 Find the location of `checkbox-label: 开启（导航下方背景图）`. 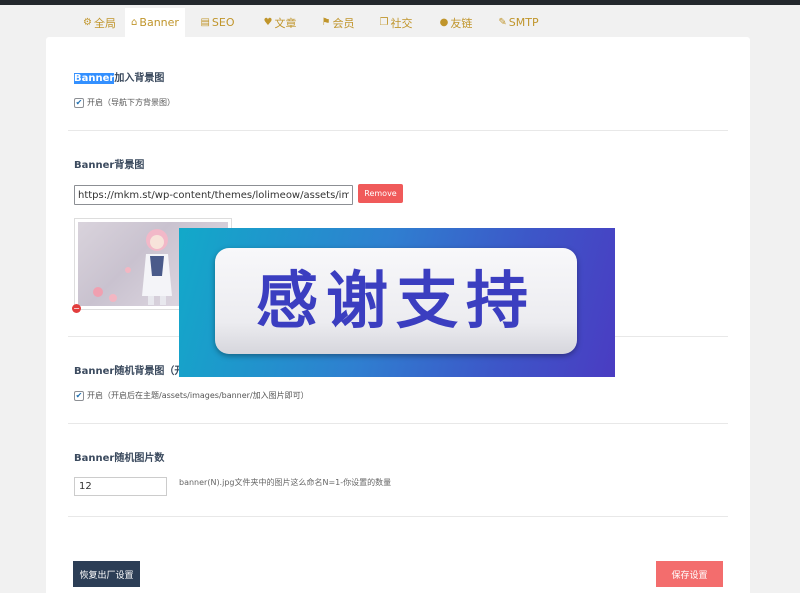

checkbox-label: 开启（导航下方背景图） is located at coordinates (131, 102).